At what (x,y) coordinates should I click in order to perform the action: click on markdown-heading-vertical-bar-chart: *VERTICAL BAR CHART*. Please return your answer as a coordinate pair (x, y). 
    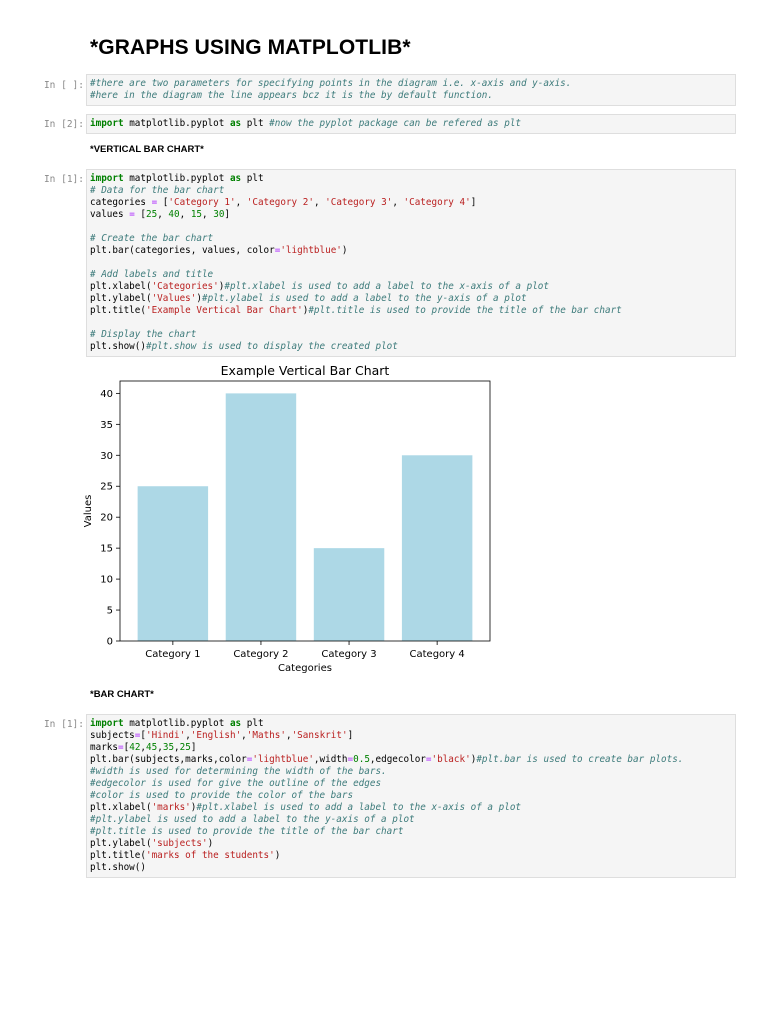
    Looking at the image, I should click on (147, 149).